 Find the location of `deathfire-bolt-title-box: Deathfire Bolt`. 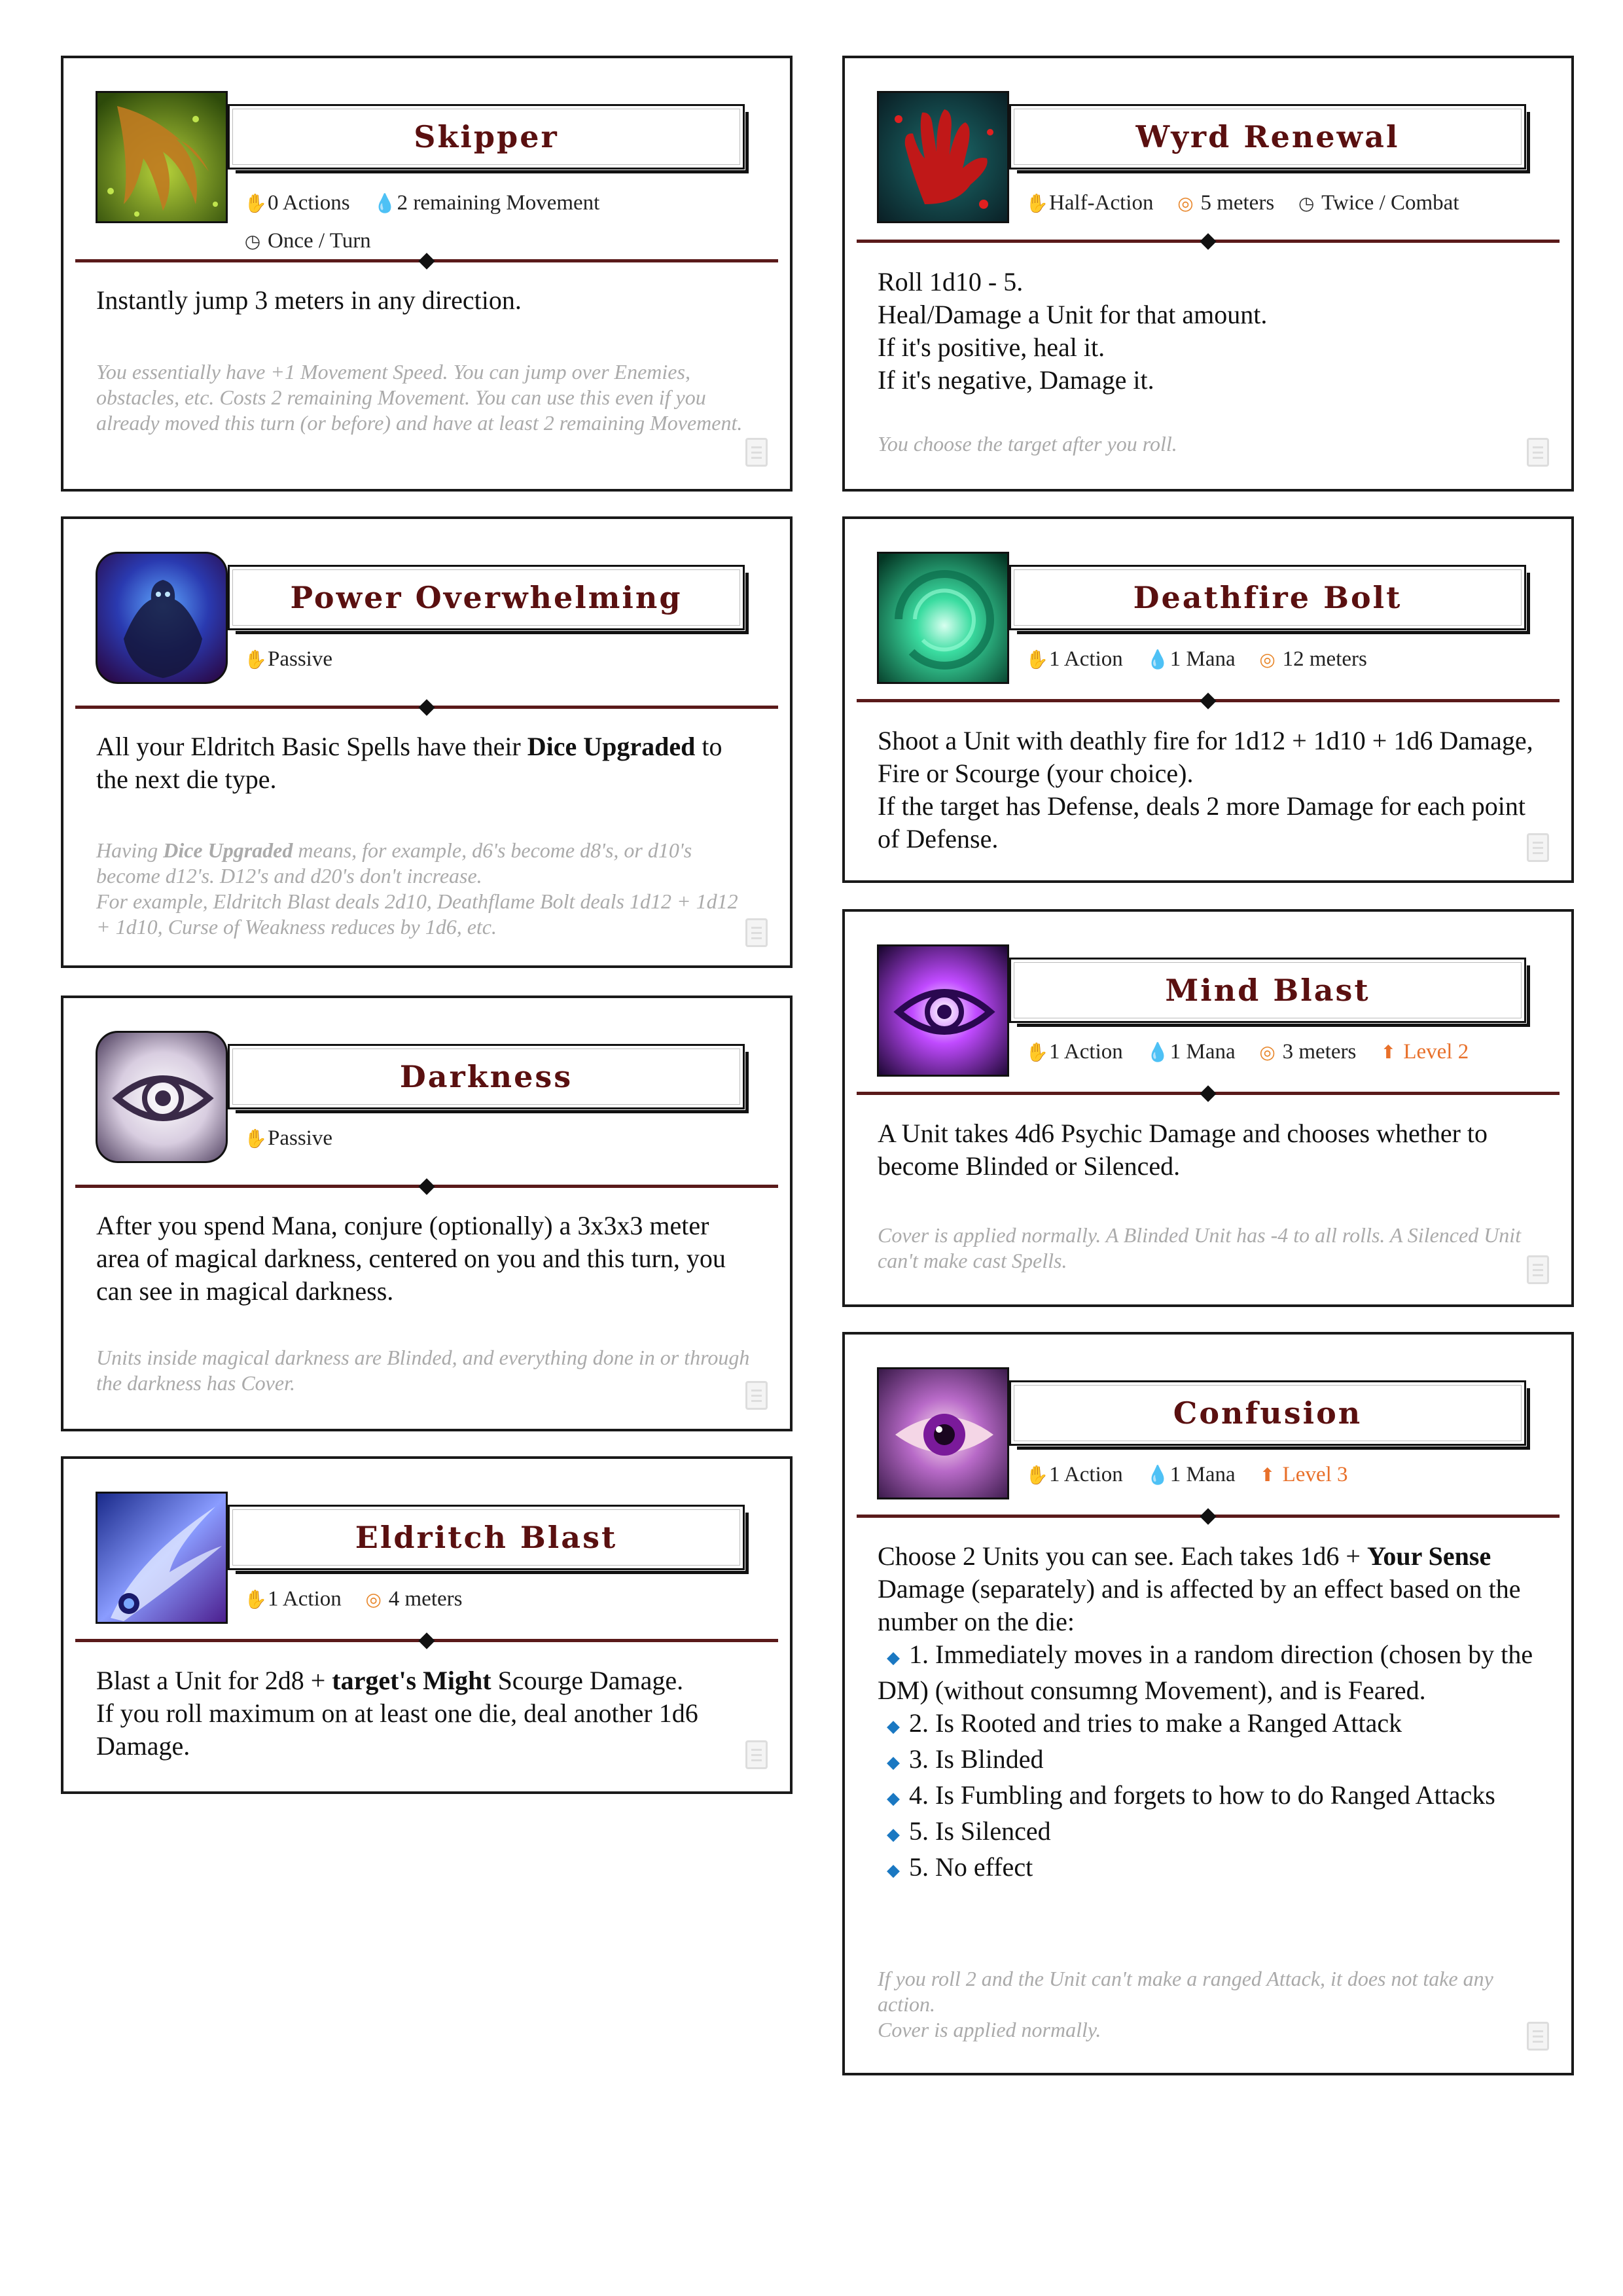

deathfire-bolt-title-box: Deathfire Bolt is located at coordinates (1269, 599).